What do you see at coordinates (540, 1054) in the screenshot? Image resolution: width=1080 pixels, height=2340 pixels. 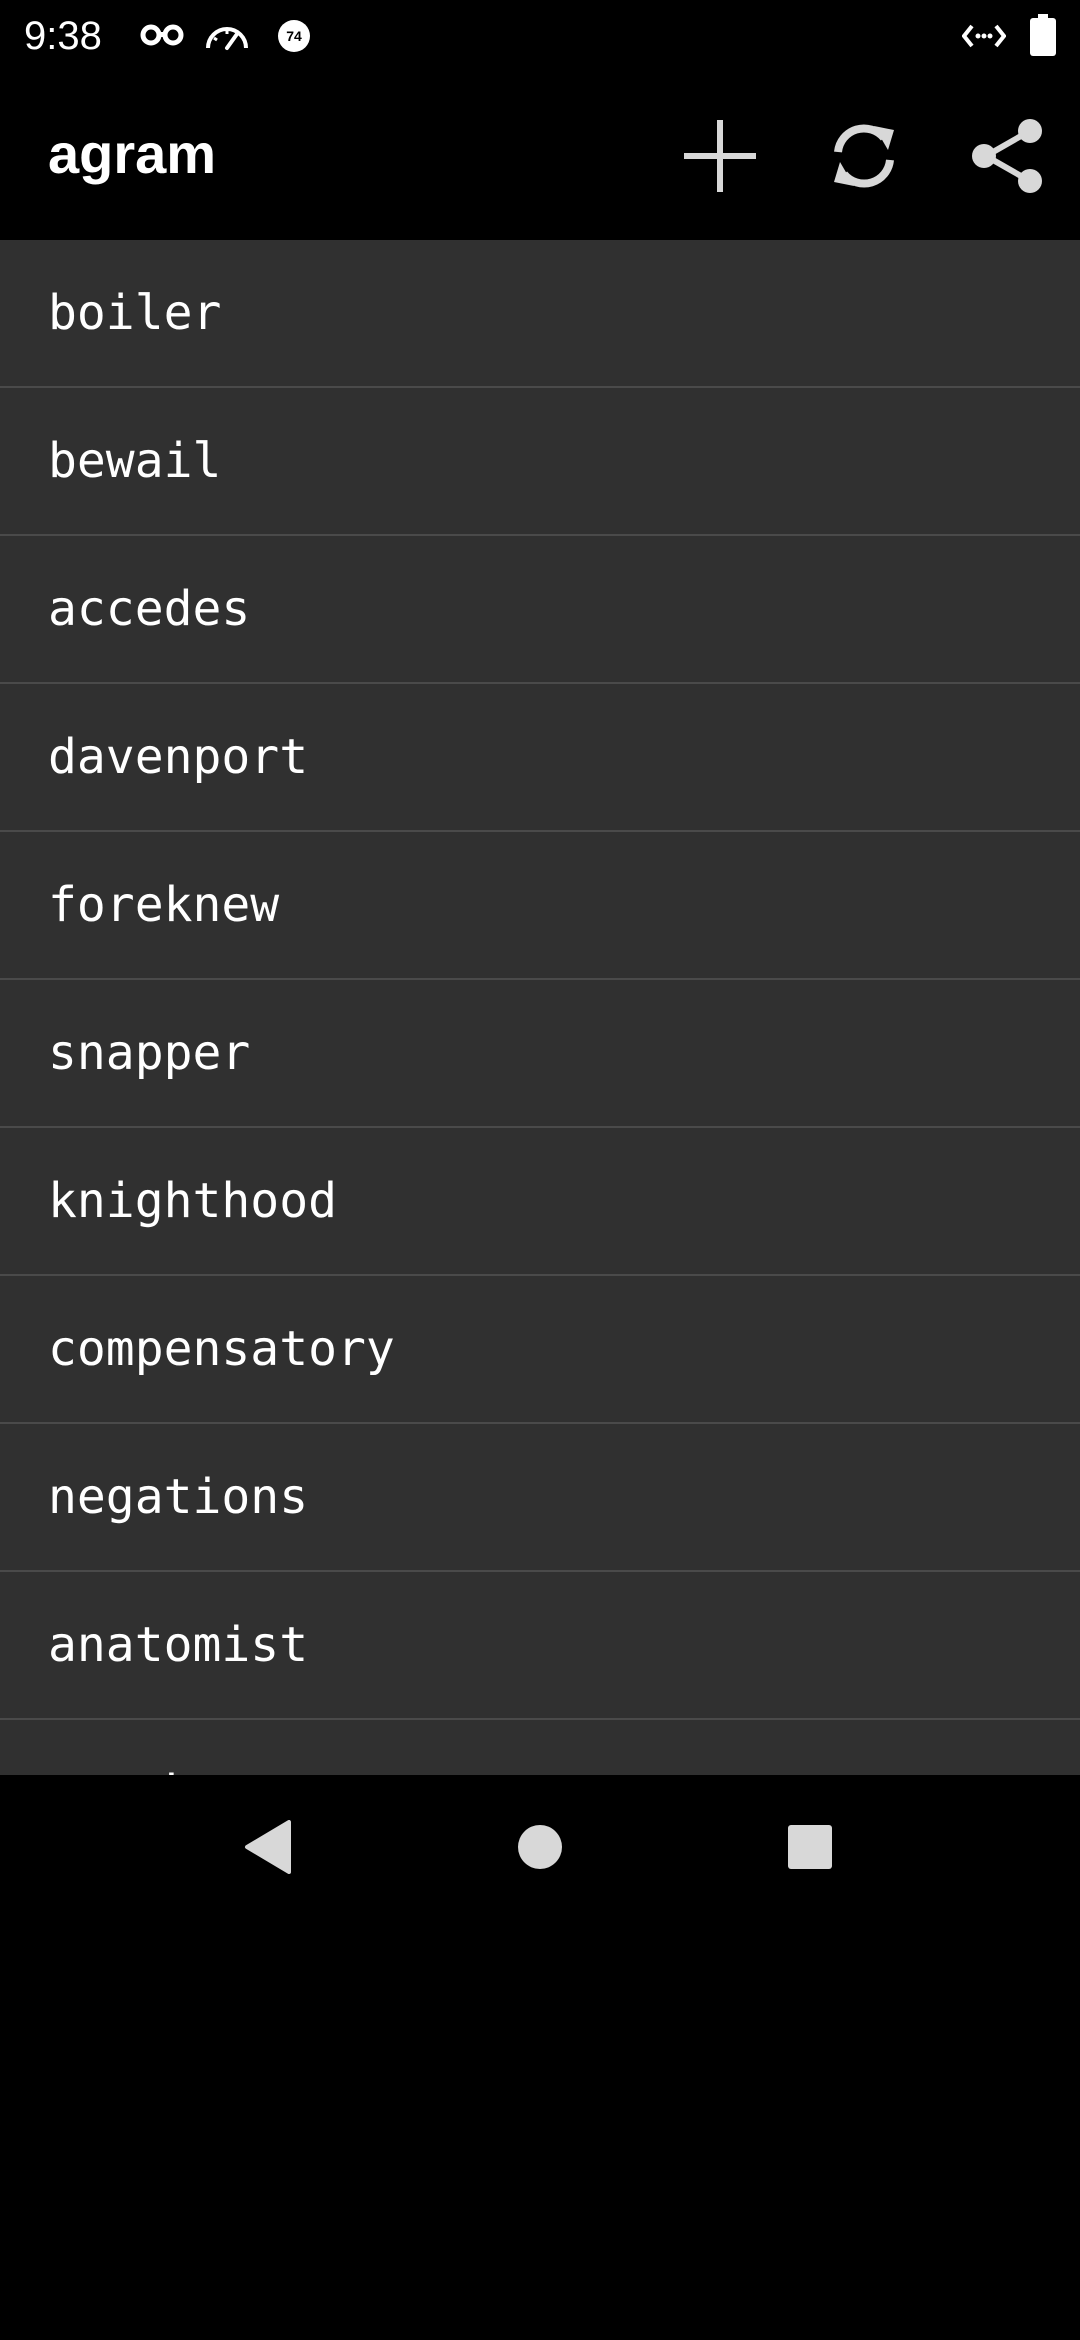 I see `list-item: snapper` at bounding box center [540, 1054].